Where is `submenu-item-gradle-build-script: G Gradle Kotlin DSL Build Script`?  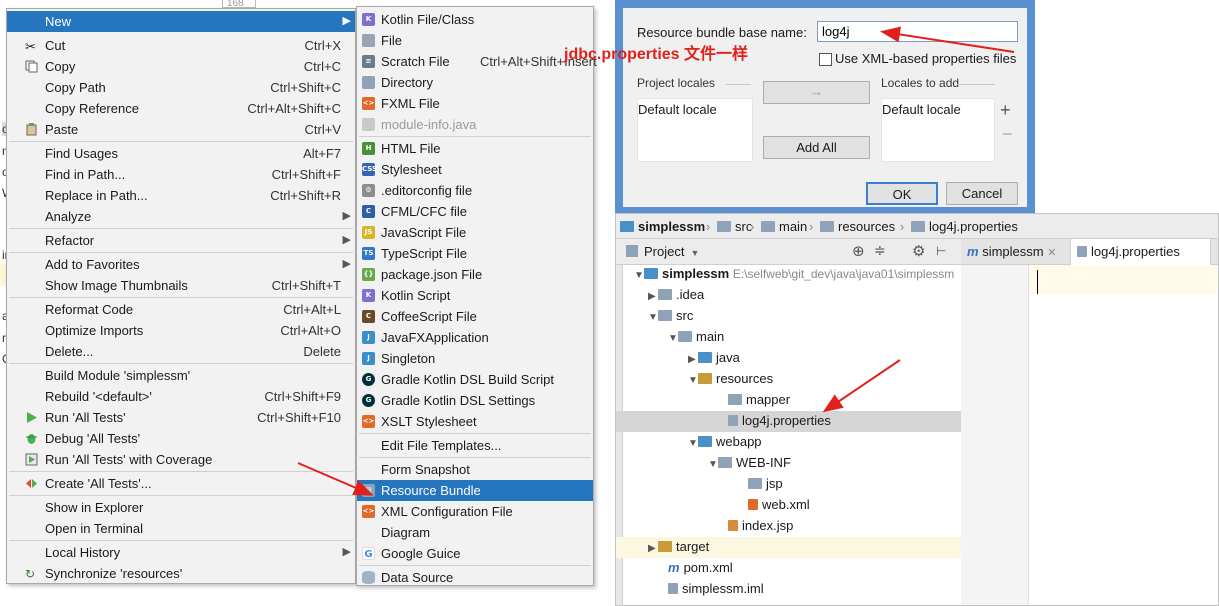 submenu-item-gradle-build-script: G Gradle Kotlin DSL Build Script is located at coordinates (475, 379).